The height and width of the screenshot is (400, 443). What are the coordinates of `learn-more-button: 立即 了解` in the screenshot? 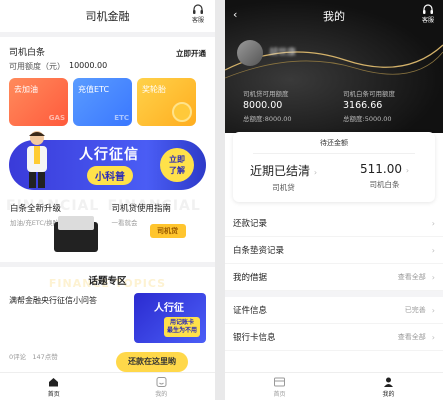 It's located at (177, 165).